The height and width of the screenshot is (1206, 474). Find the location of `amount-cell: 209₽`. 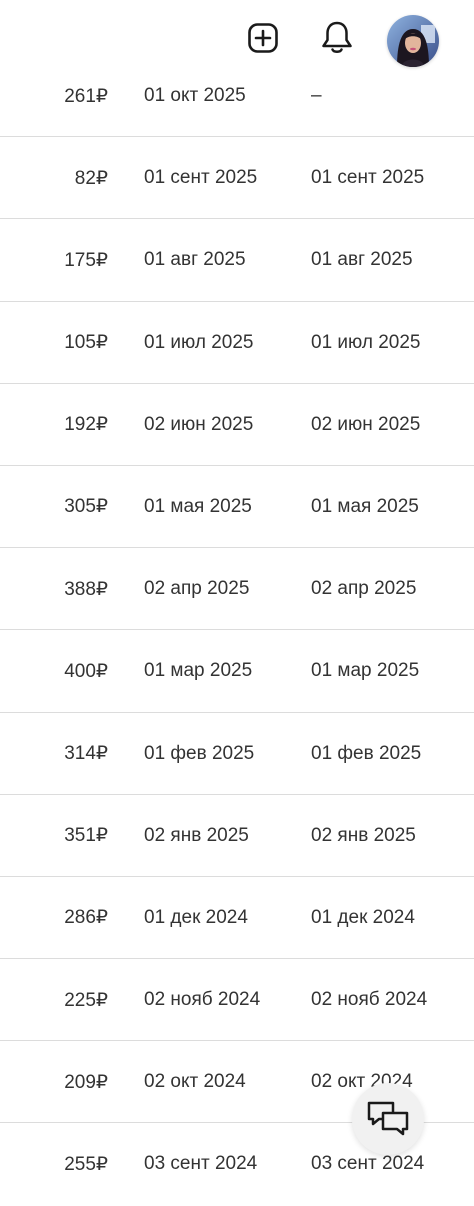

amount-cell: 209₽ is located at coordinates (86, 1082).